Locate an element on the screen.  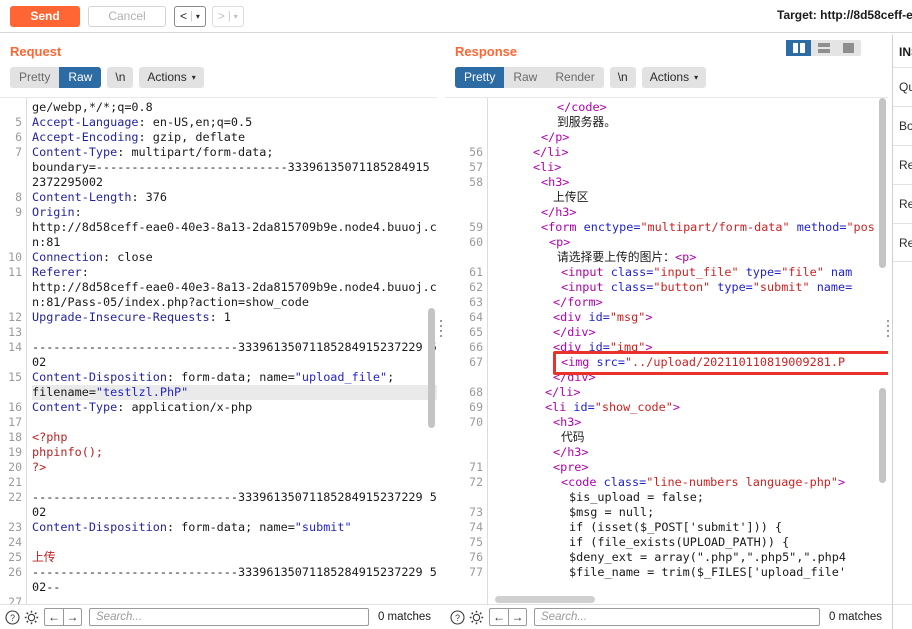
response-newline-toggle: \n is located at coordinates (622, 77).